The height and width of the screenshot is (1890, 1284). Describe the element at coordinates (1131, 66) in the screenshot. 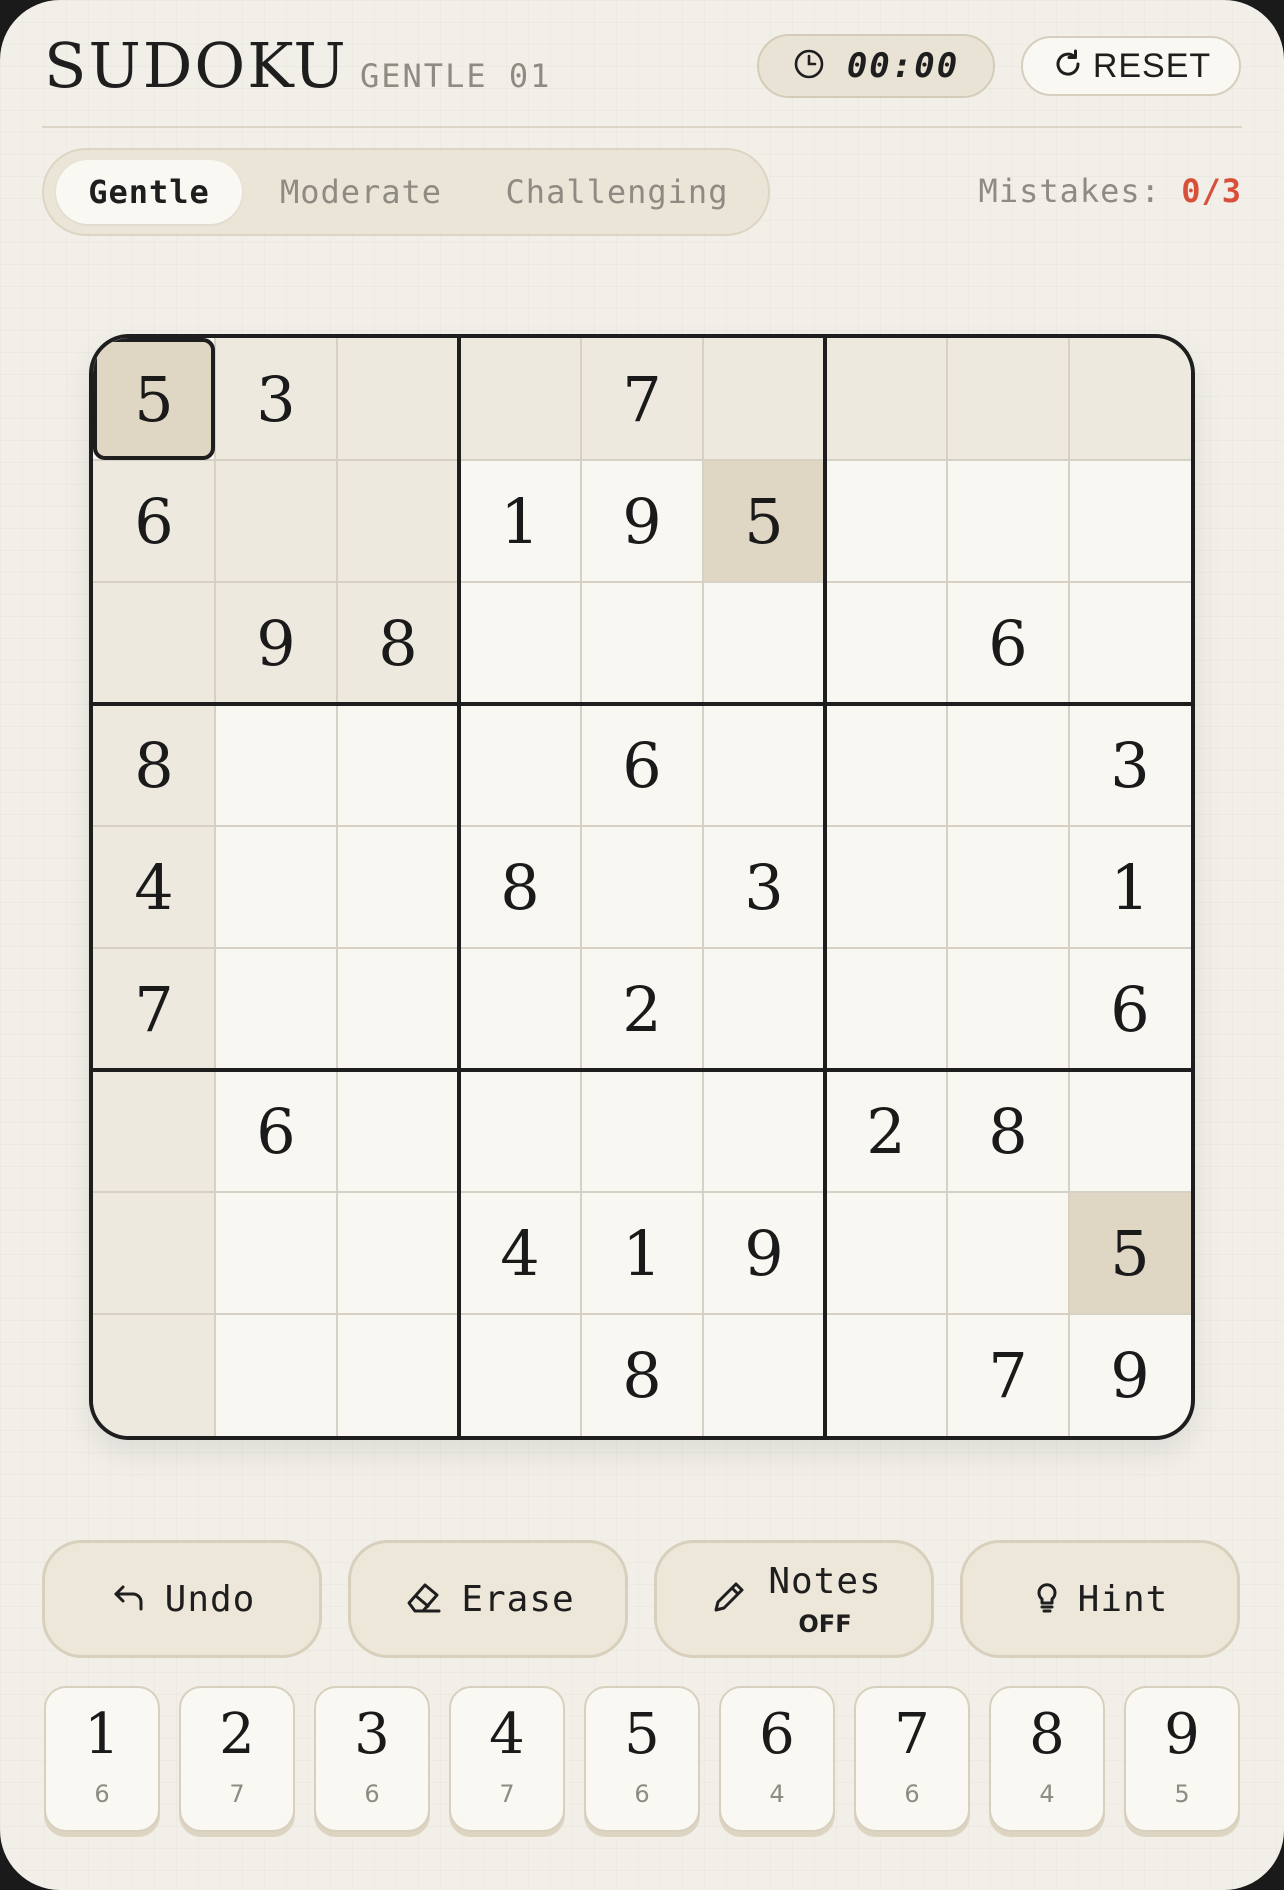

I see `reset-button: RESET` at that location.